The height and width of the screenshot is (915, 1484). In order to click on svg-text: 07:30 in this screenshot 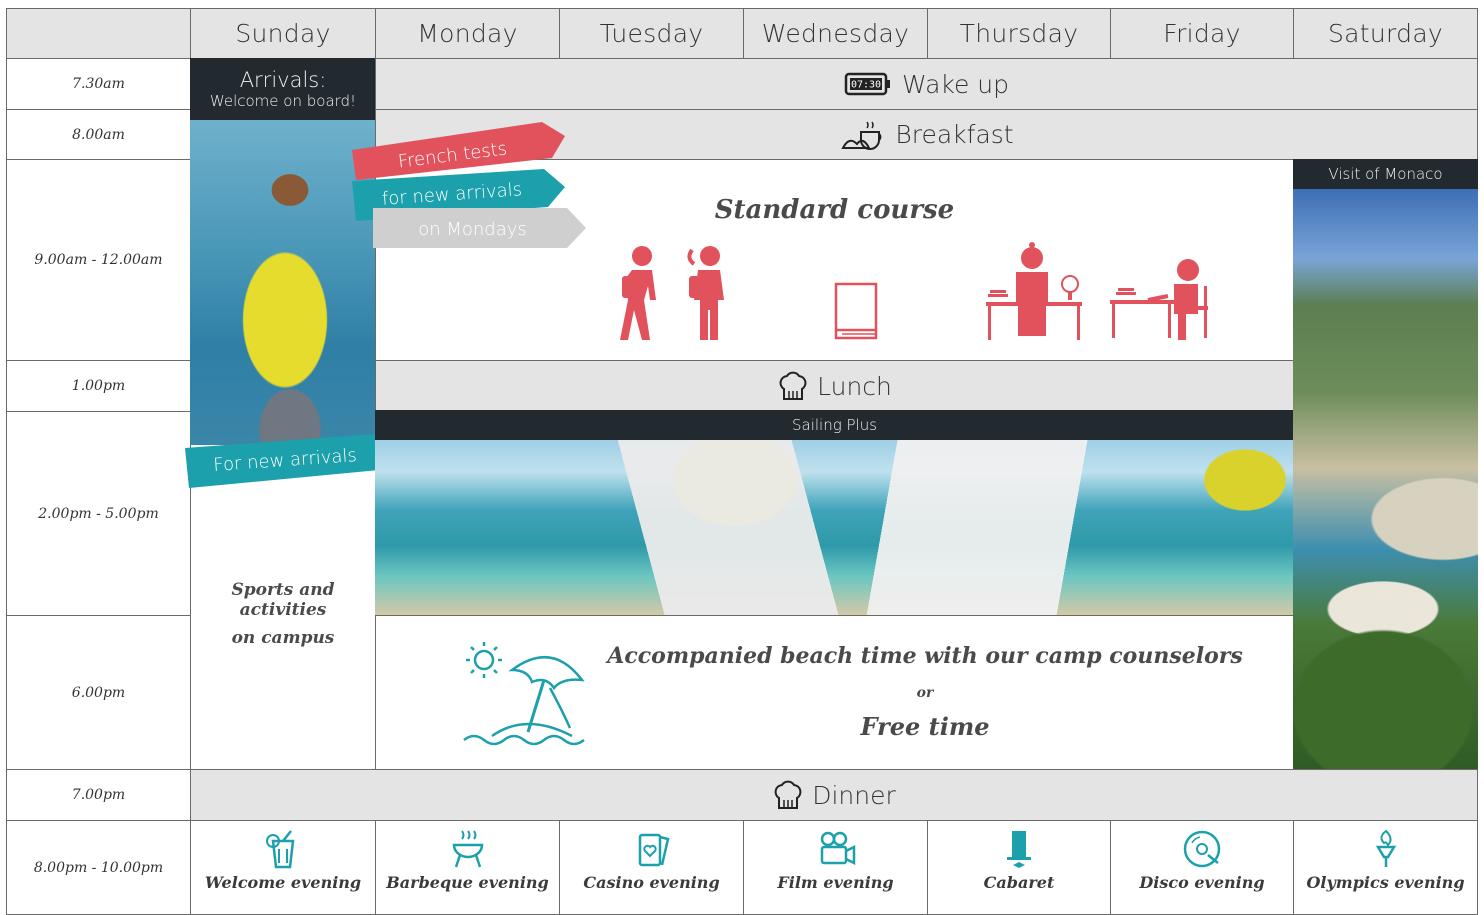, I will do `click(866, 85)`.